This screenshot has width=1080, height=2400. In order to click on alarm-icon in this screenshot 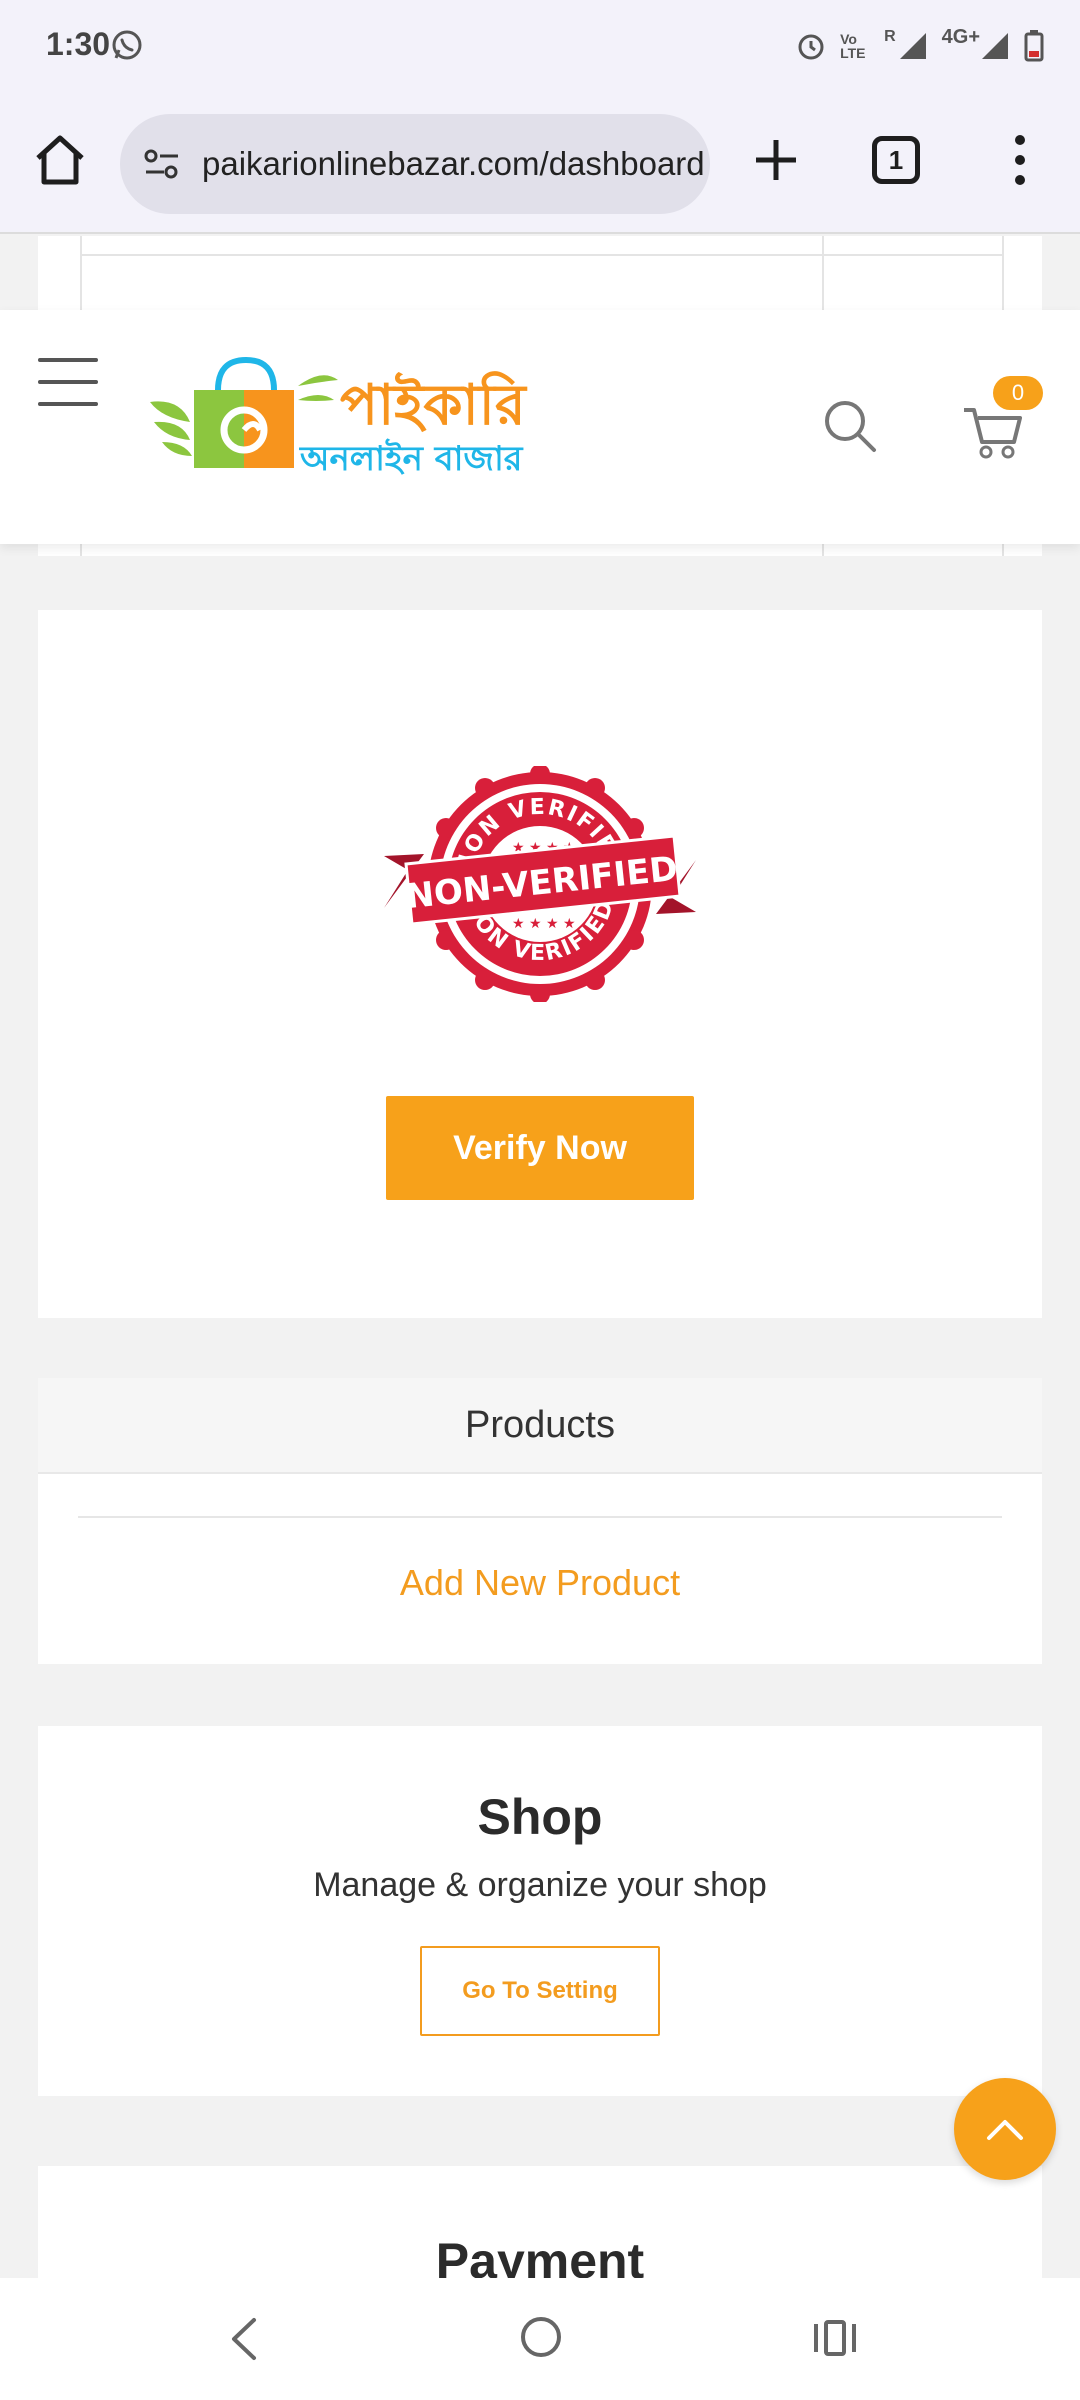, I will do `click(811, 47)`.